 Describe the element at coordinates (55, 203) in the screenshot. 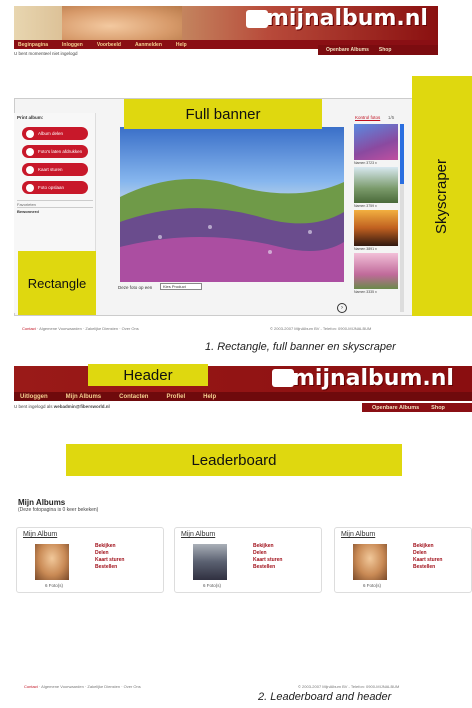

I see `sidebar-favorites: Favorieten` at that location.